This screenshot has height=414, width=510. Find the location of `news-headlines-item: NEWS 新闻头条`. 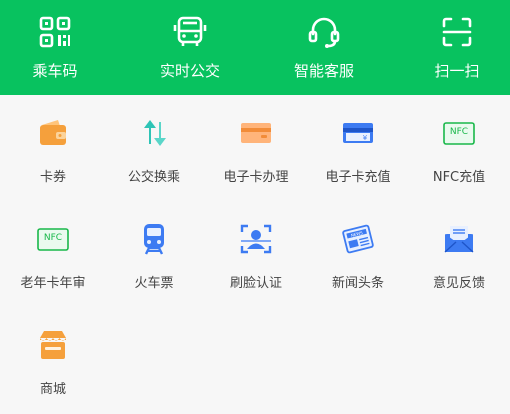

news-headlines-item: NEWS 新闻头条 is located at coordinates (358, 253).